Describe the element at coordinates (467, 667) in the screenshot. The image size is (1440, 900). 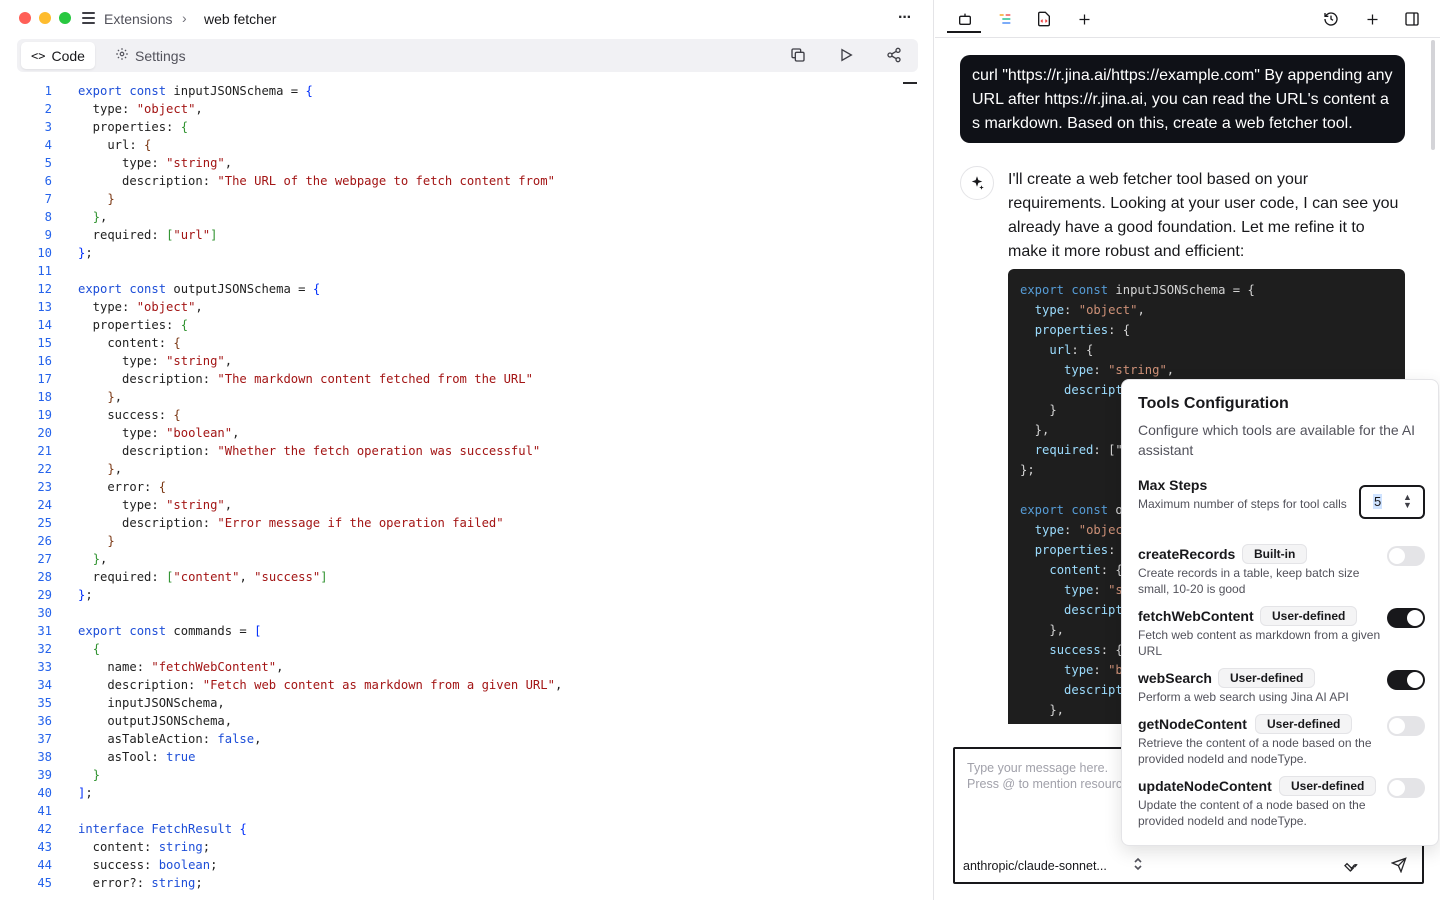
I see `code-line: 33 name: "fetchWebContent",` at that location.